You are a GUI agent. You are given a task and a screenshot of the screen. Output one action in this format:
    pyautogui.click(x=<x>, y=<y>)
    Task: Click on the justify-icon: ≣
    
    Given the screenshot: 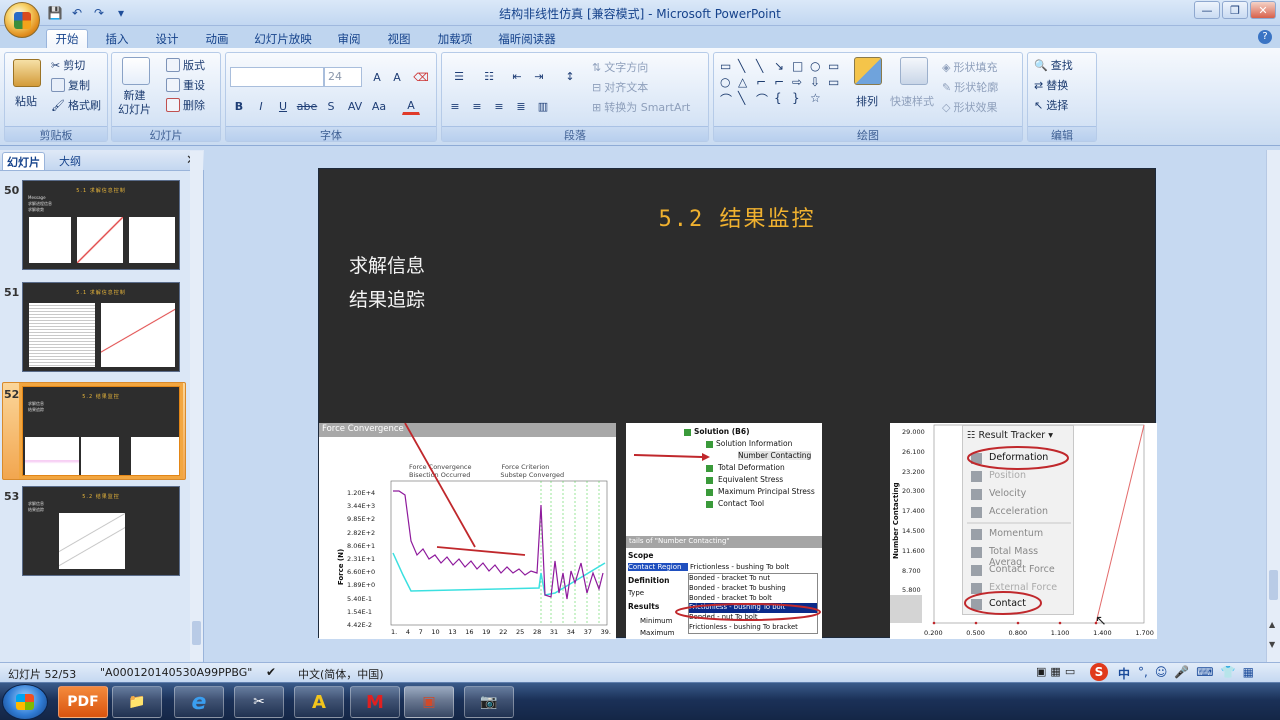 What is the action you would take?
    pyautogui.click(x=521, y=106)
    